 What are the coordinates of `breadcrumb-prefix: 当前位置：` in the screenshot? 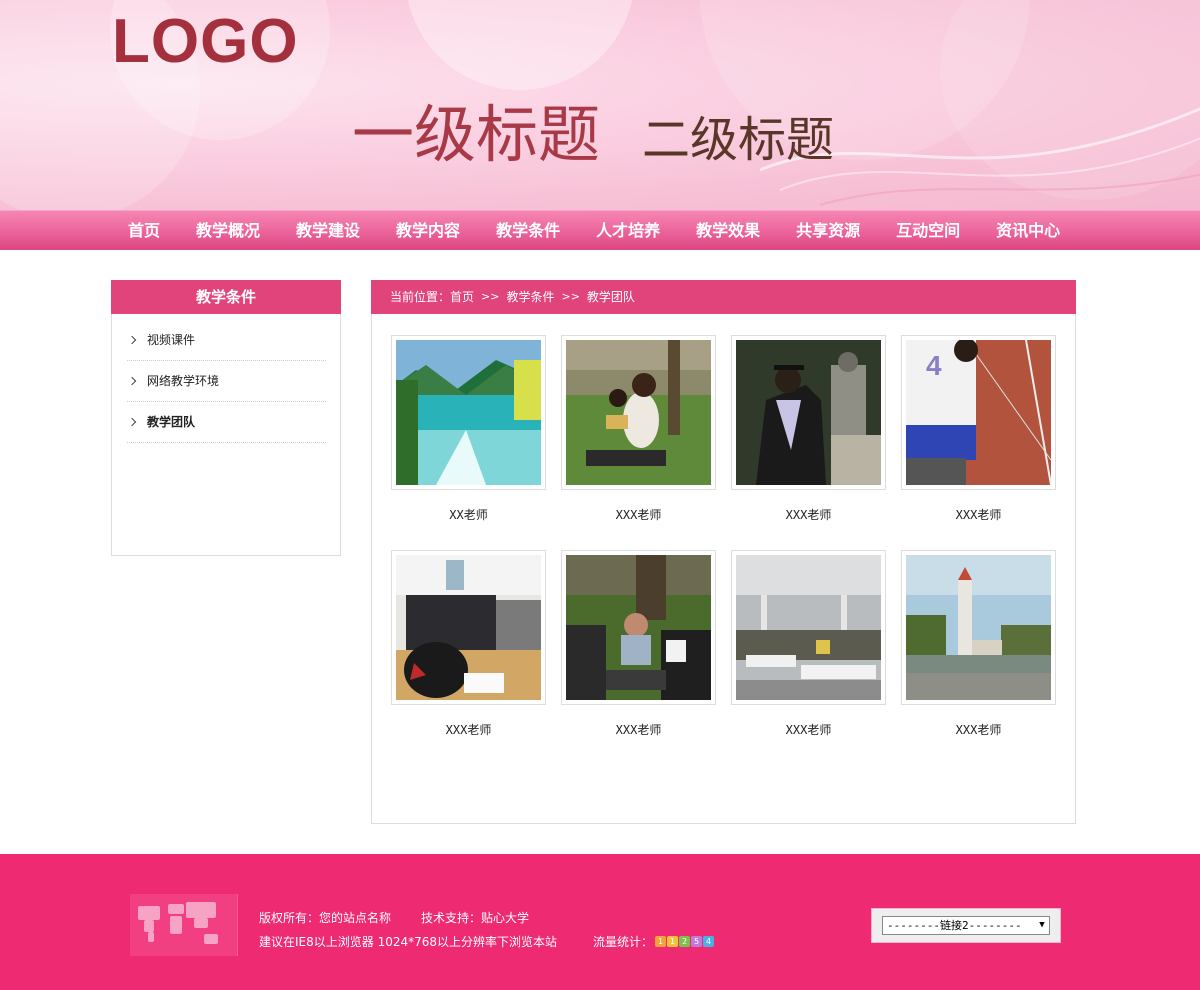 It's located at (420, 297).